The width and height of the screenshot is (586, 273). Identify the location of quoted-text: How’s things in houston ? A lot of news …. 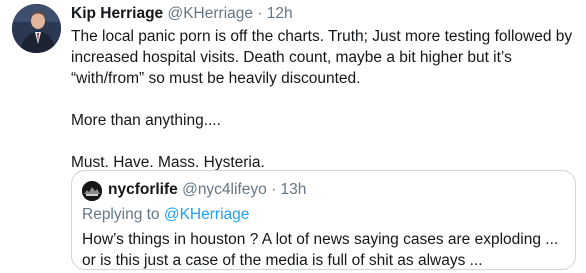
(327, 250).